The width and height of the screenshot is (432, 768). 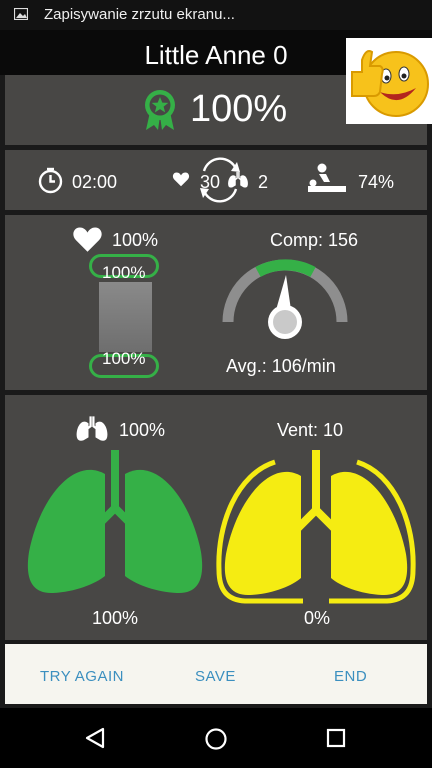 What do you see at coordinates (115, 618) in the screenshot?
I see `left-lung-percent: 100%` at bounding box center [115, 618].